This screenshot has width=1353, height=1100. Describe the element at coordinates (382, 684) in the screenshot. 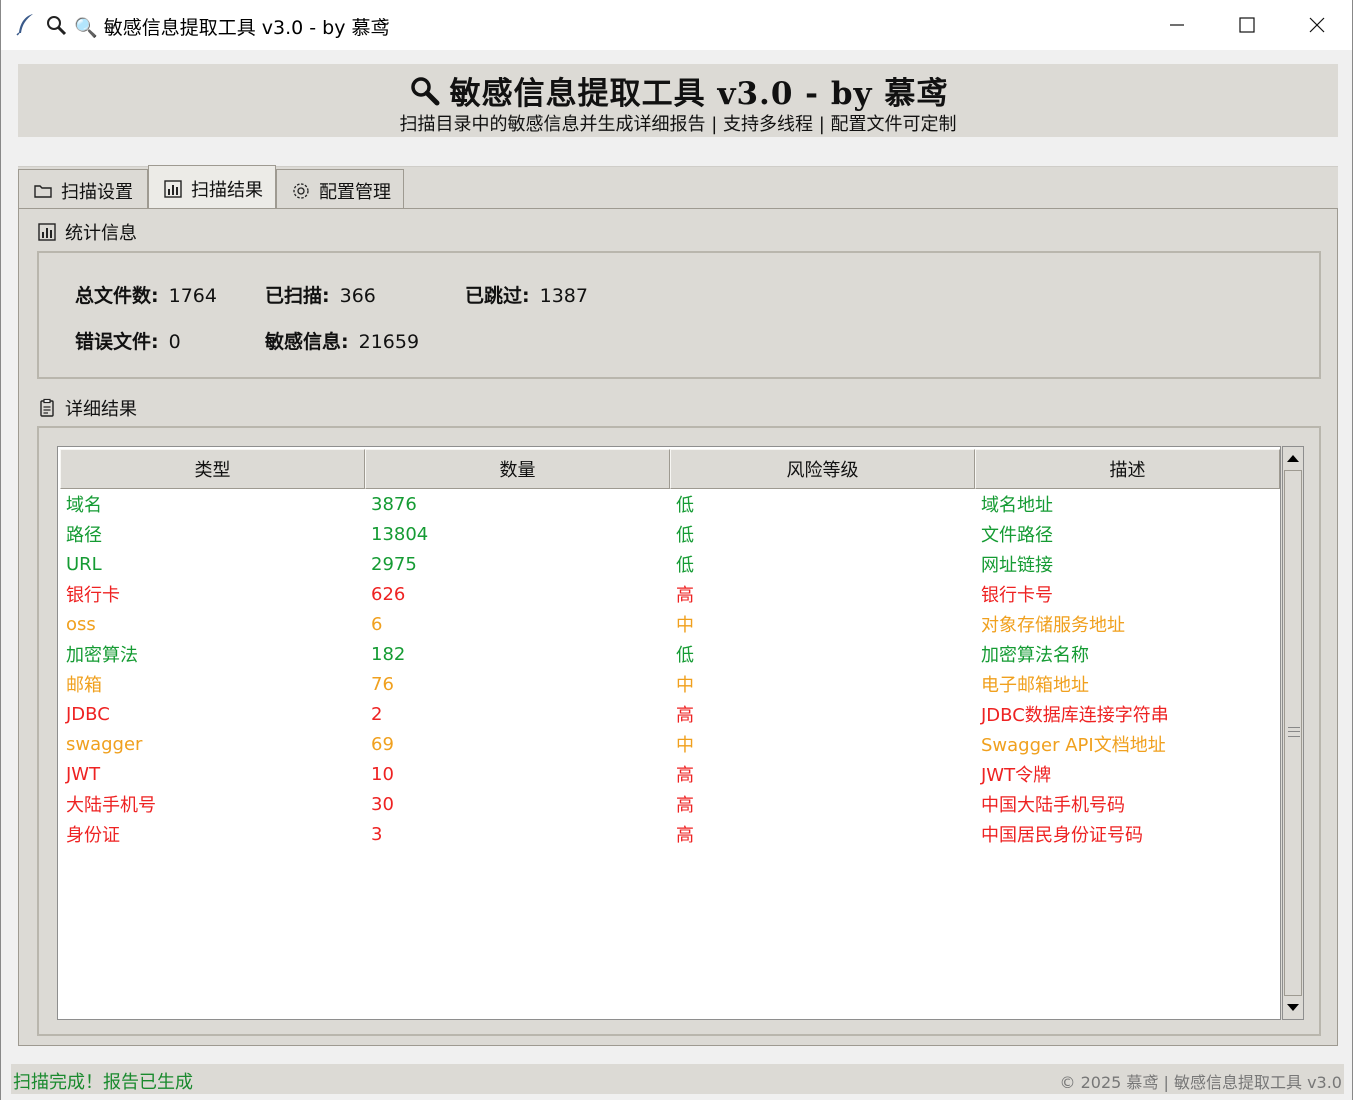

I see `cell-count: 76` at that location.